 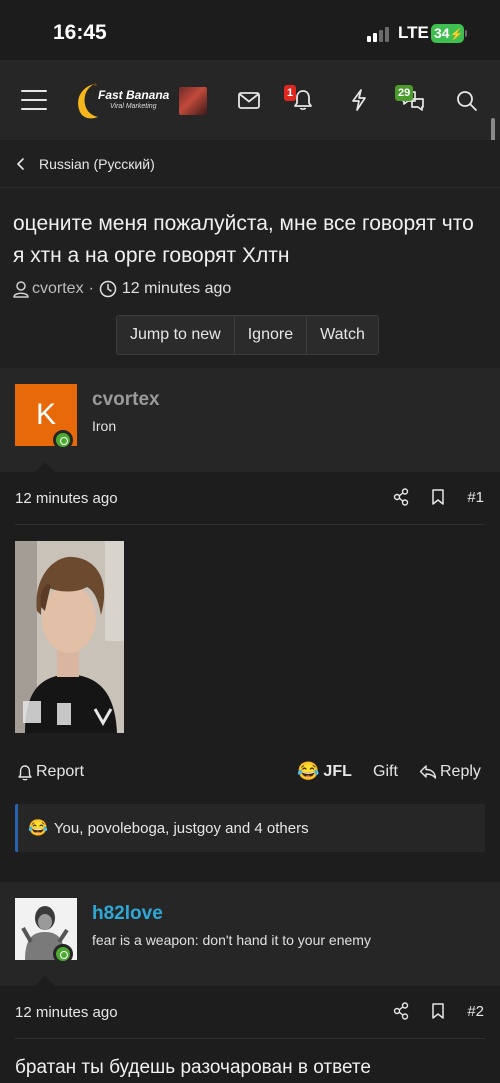 What do you see at coordinates (428, 772) in the screenshot?
I see `reply-arrow-icon` at bounding box center [428, 772].